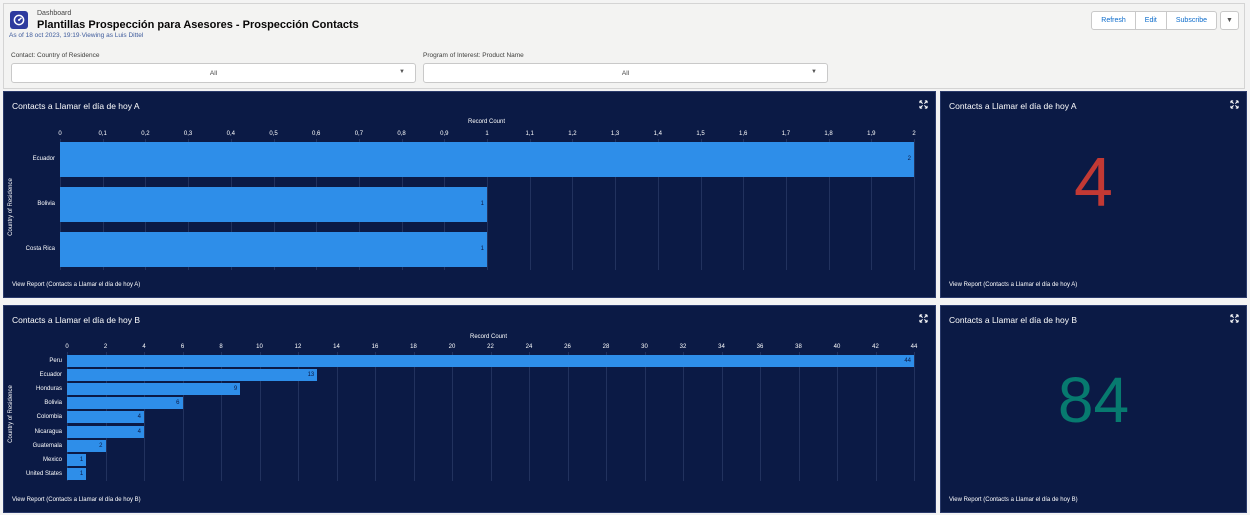 Image resolution: width=1250 pixels, height=515 pixels. What do you see at coordinates (452, 347) in the screenshot?
I see `x-tick-label: 20` at bounding box center [452, 347].